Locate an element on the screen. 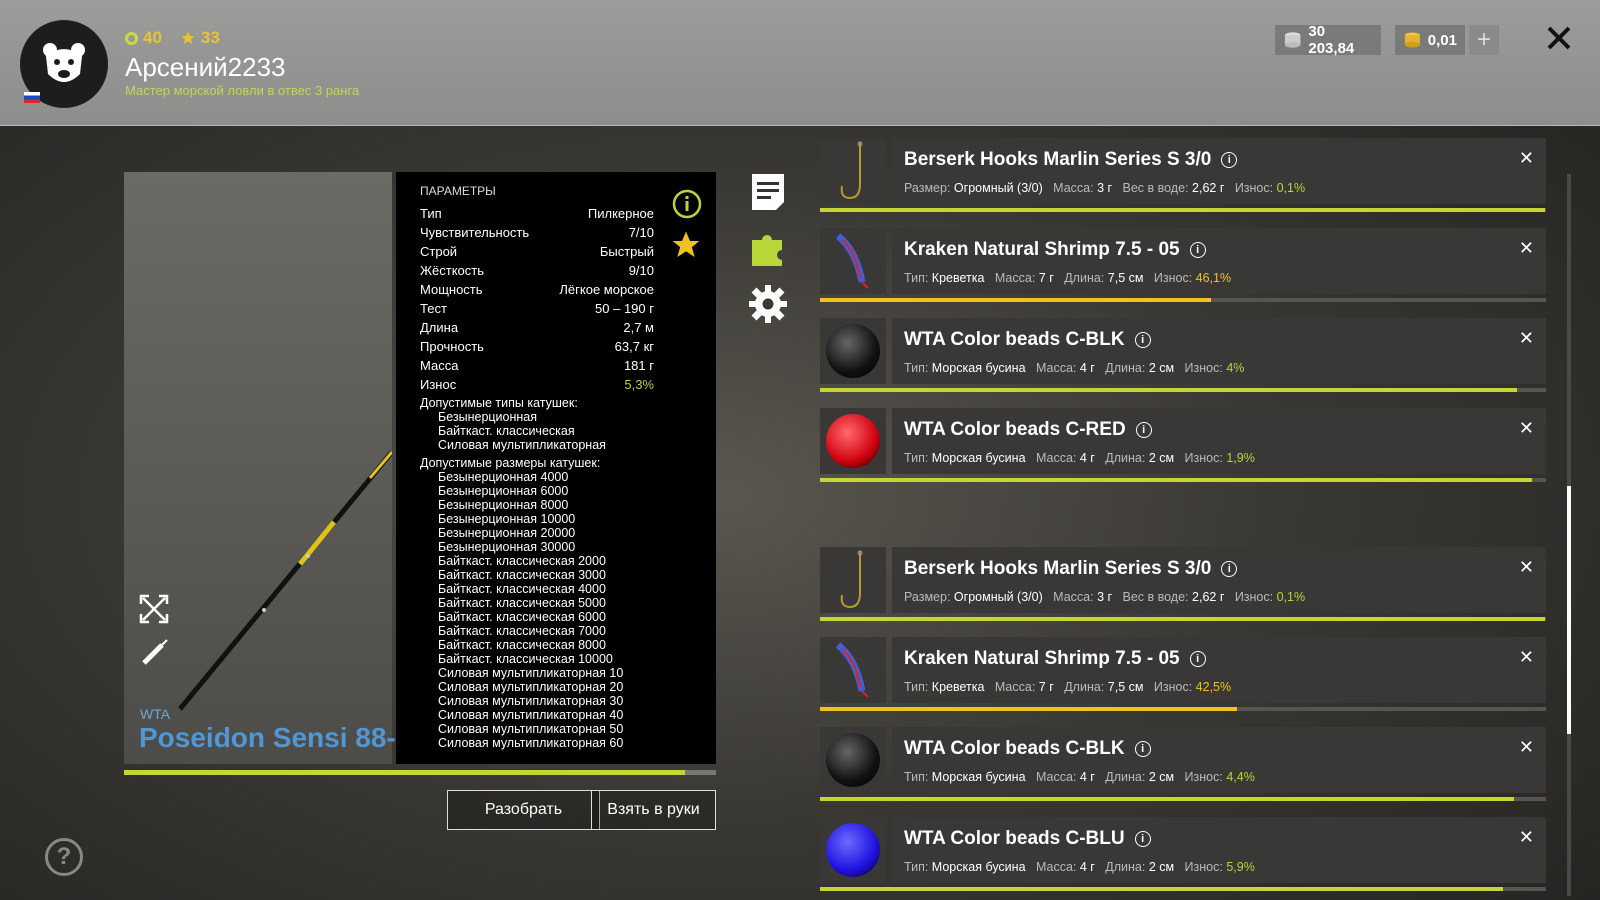  add-currency-button: + is located at coordinates (1484, 40).